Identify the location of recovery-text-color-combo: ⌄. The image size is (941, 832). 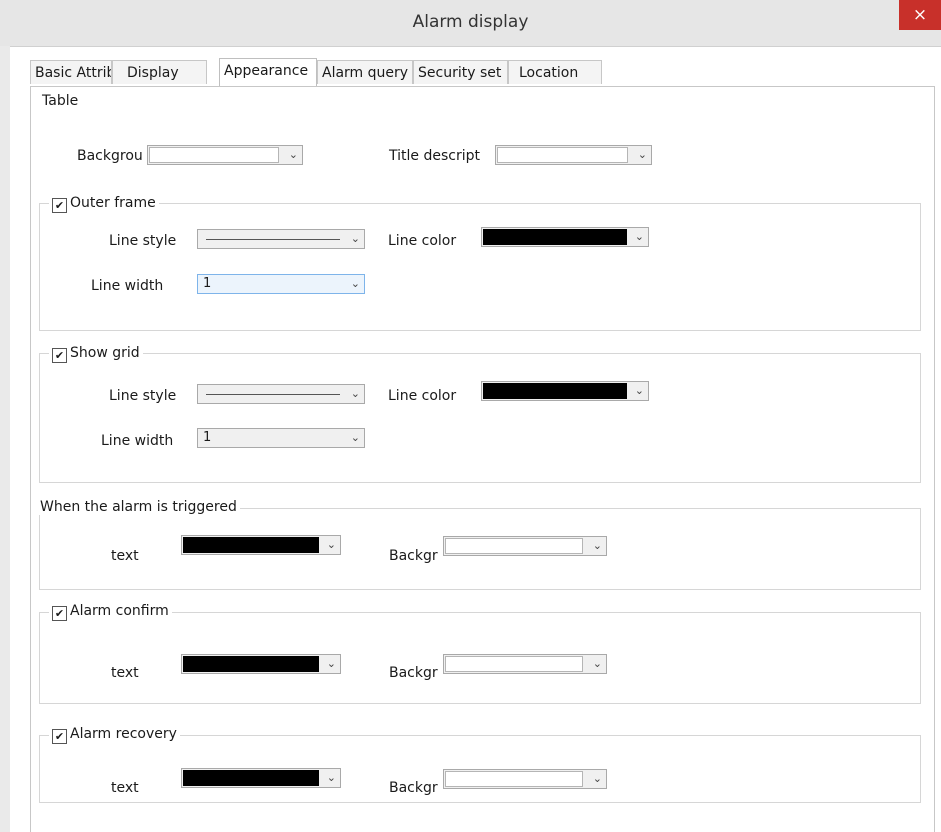
(261, 778).